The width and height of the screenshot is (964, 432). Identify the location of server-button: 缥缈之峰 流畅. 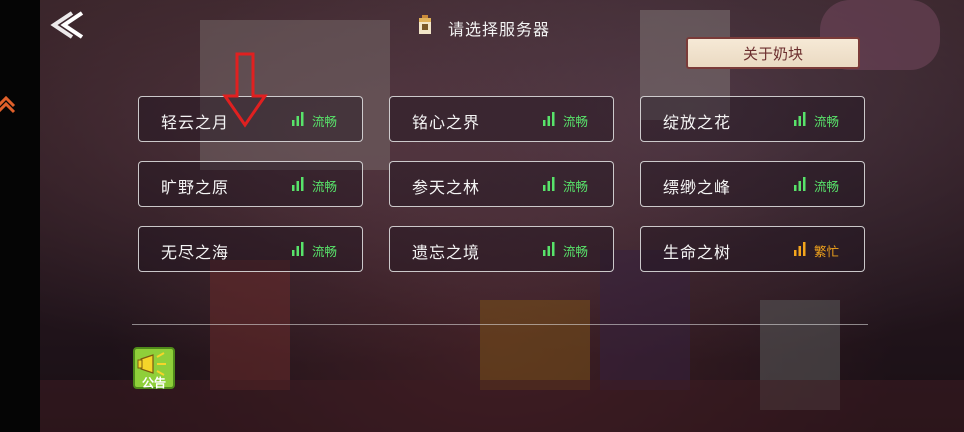
(752, 184).